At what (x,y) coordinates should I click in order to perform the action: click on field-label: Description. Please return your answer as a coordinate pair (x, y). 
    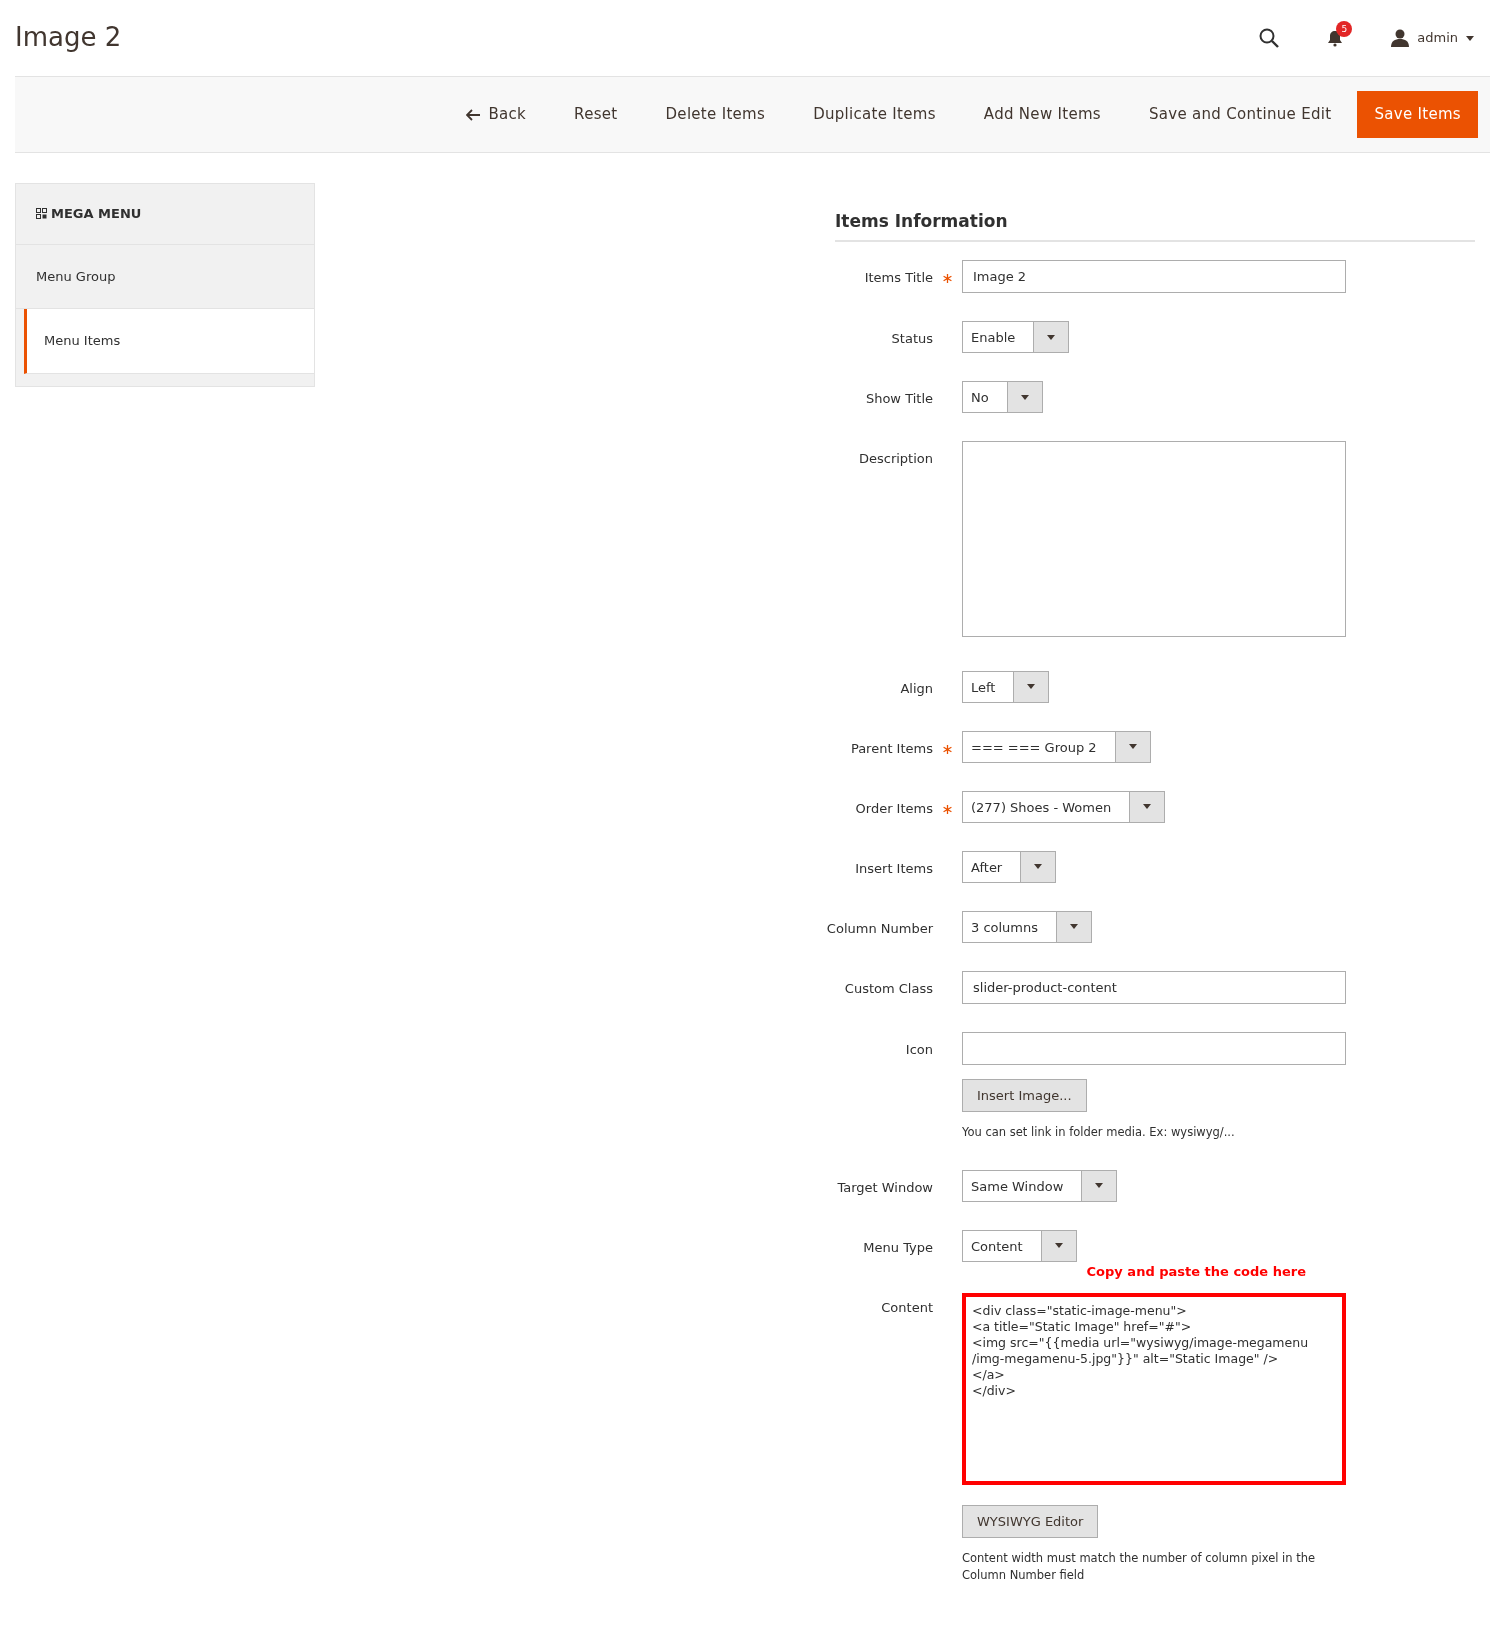
    Looking at the image, I should click on (895, 459).